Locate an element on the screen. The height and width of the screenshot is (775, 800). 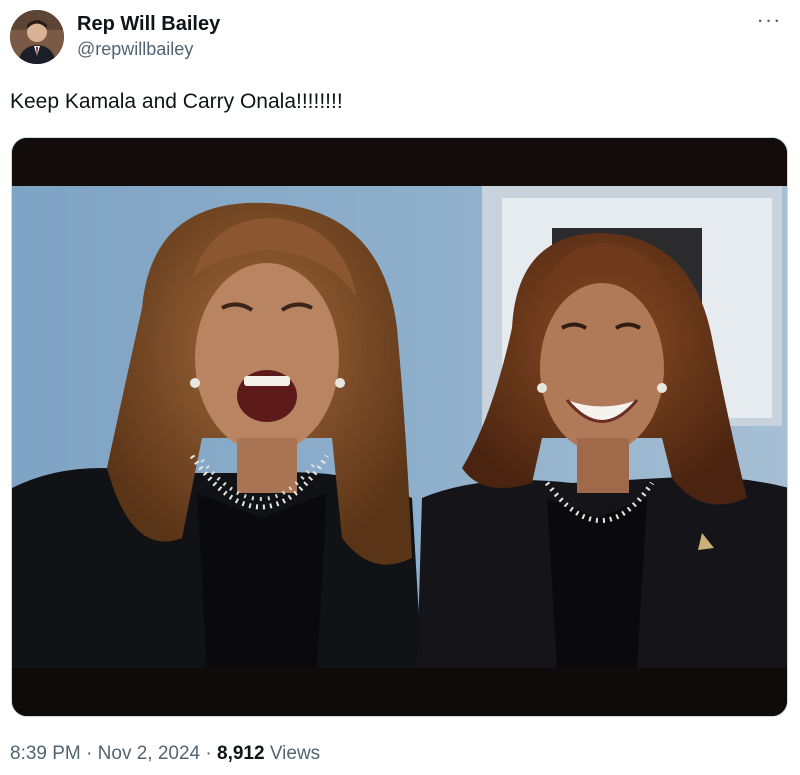
avatar-image is located at coordinates (37, 37).